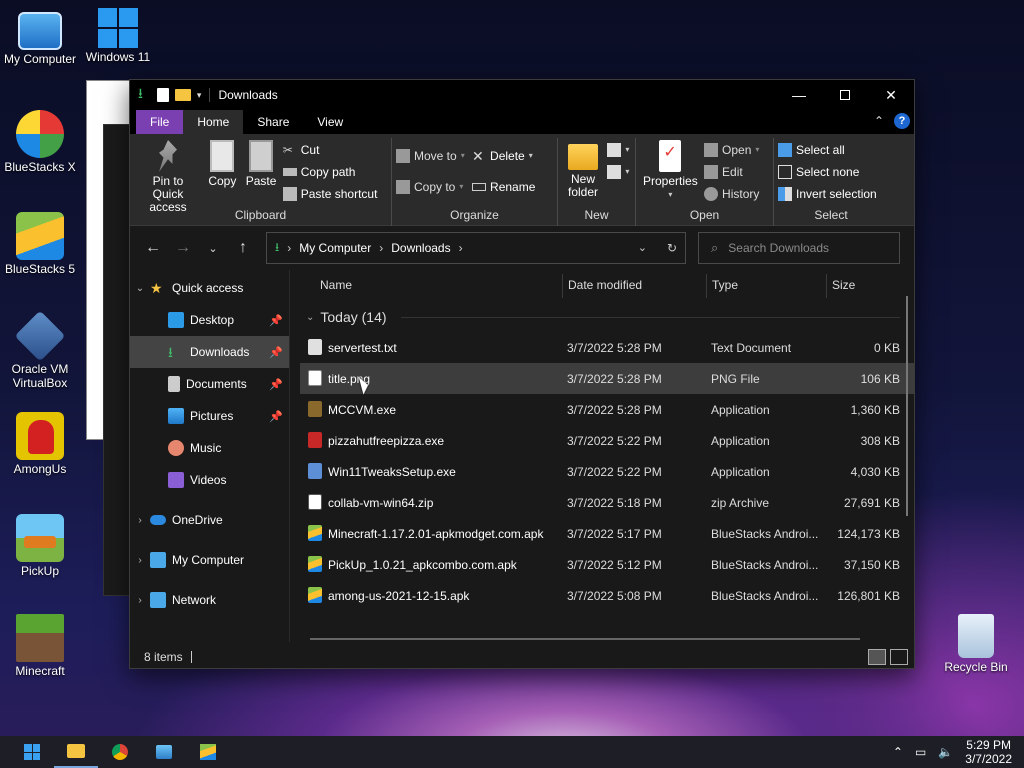 This screenshot has height=768, width=1024. What do you see at coordinates (843, 285) in the screenshot?
I see `column-size: Size` at bounding box center [843, 285].